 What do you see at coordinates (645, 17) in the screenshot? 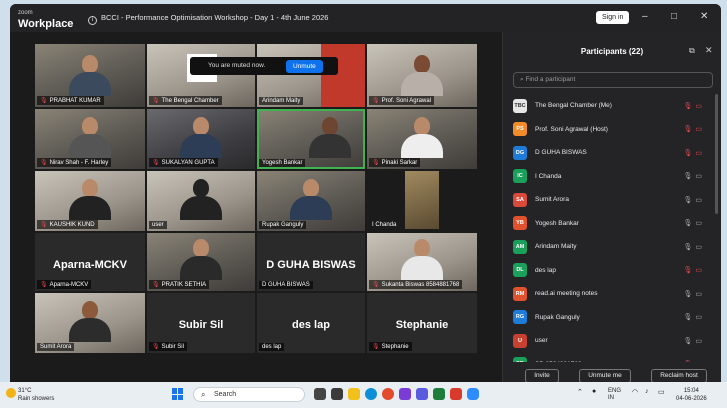
I see `minimize-icon: –` at bounding box center [645, 17].